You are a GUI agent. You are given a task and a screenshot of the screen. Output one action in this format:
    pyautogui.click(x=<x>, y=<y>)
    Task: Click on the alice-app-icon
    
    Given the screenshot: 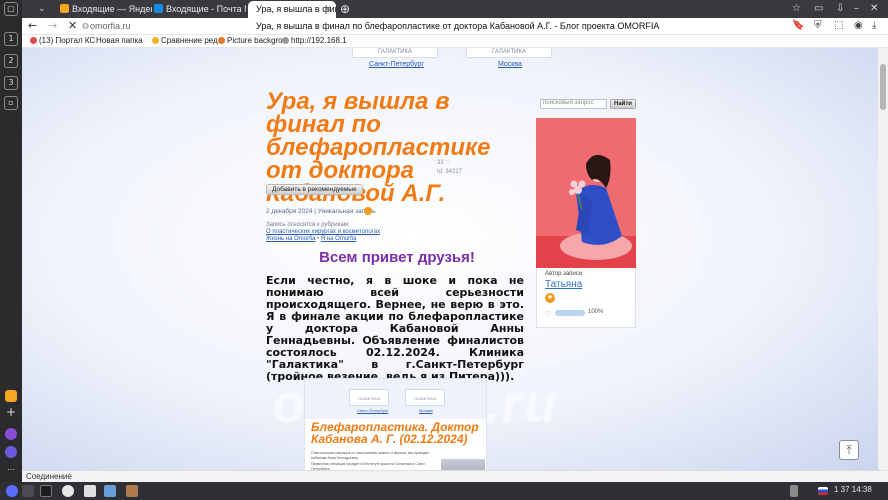 What is the action you would take?
    pyautogui.click(x=11, y=434)
    